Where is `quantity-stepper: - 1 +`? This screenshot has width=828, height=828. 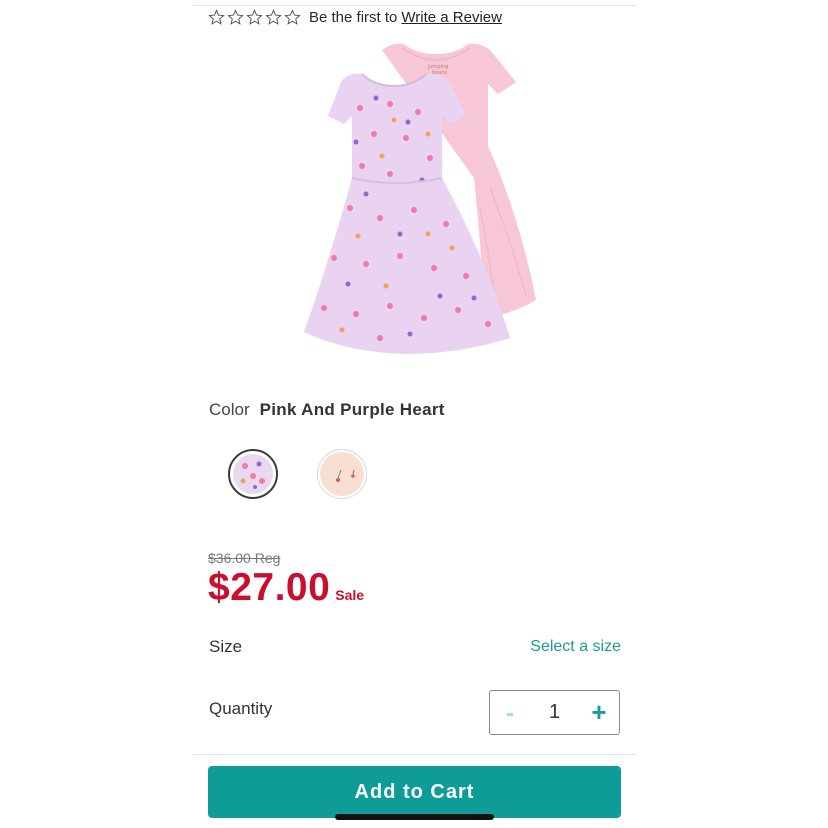
quantity-stepper: - 1 + is located at coordinates (554, 712).